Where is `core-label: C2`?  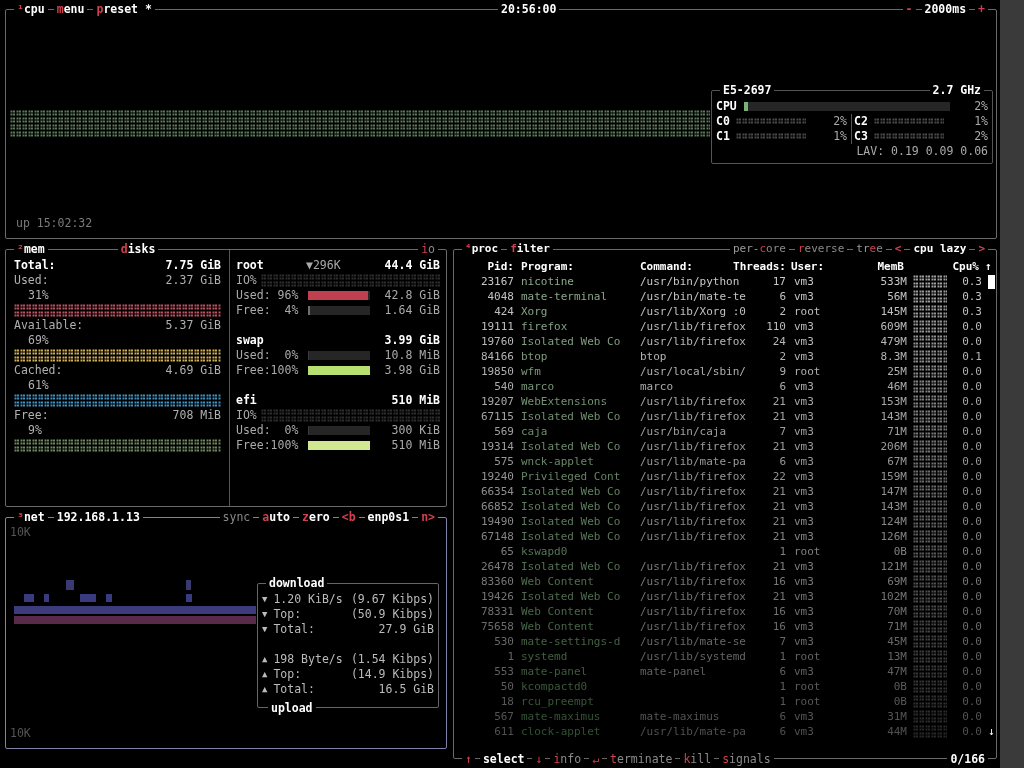 core-label: C2 is located at coordinates (861, 121).